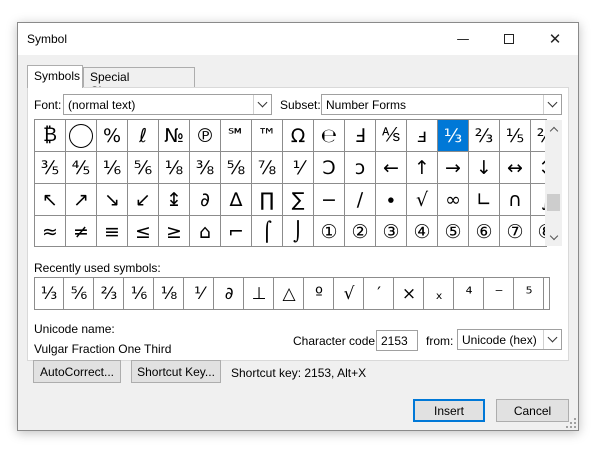 This screenshot has width=601, height=459. Describe the element at coordinates (409, 293) in the screenshot. I see `recent-symbol-cell: ×` at that location.